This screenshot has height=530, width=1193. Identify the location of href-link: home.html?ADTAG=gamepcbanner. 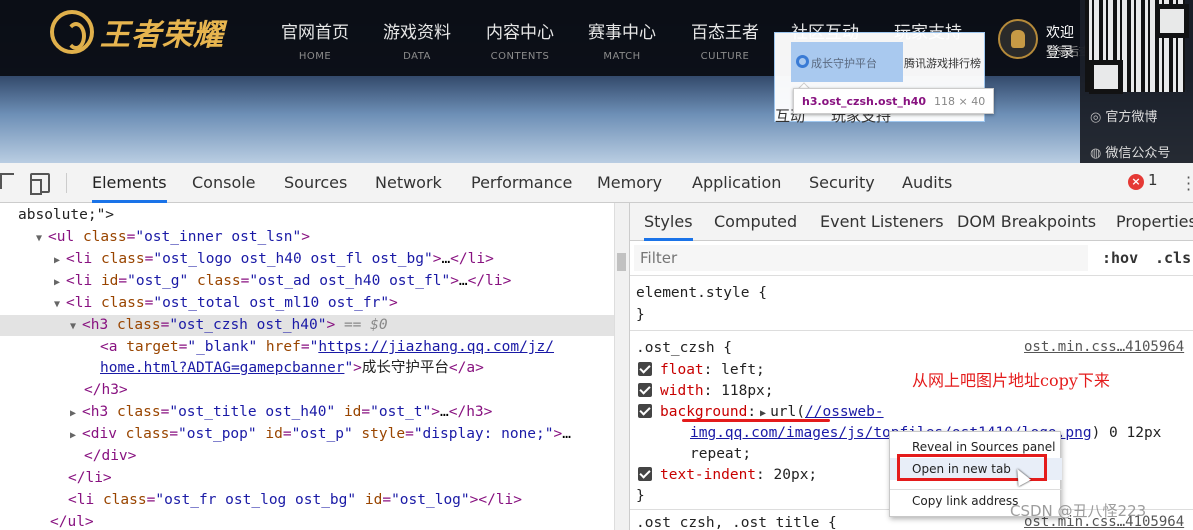
(222, 368).